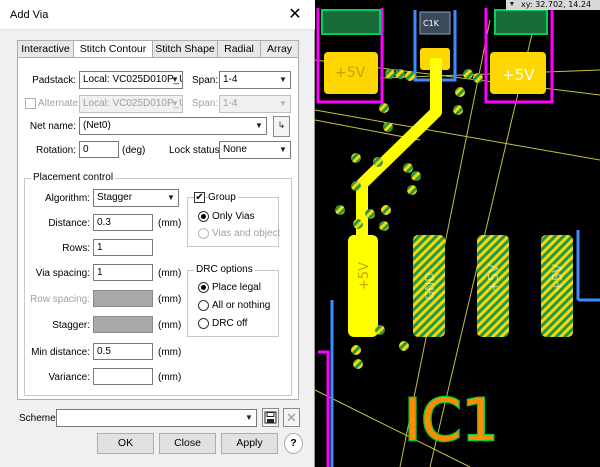  What do you see at coordinates (199, 197) in the screenshot?
I see `group-checkbox: ✔` at bounding box center [199, 197].